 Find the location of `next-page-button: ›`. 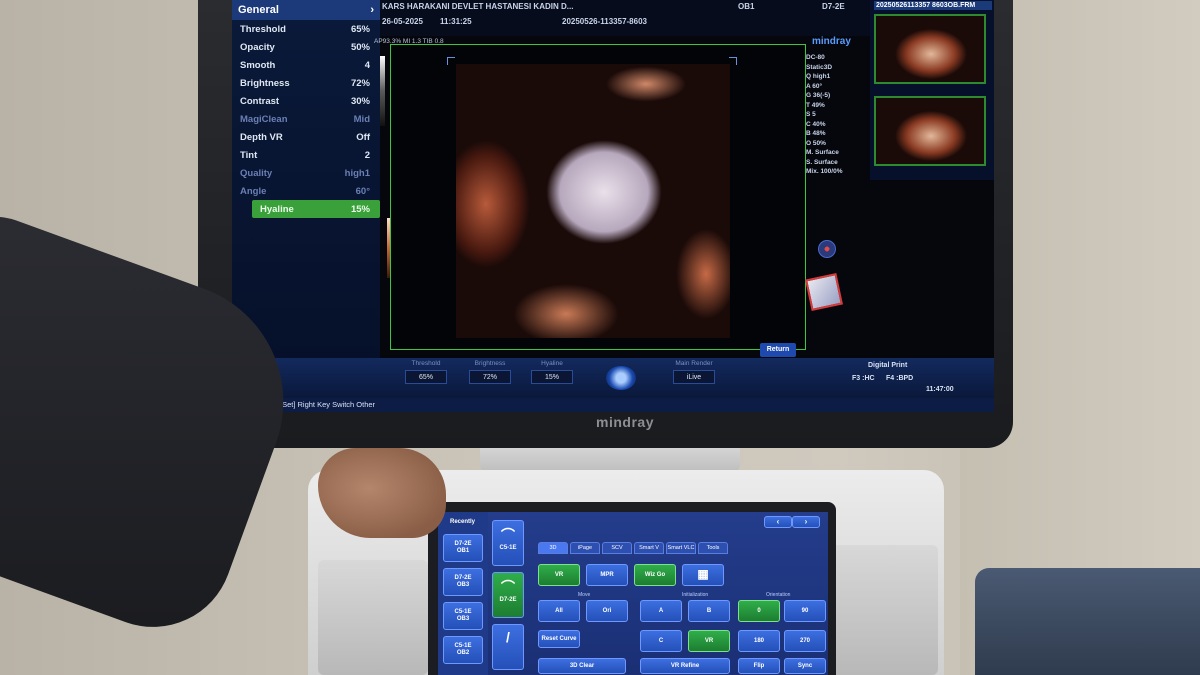

next-page-button: › is located at coordinates (806, 522).